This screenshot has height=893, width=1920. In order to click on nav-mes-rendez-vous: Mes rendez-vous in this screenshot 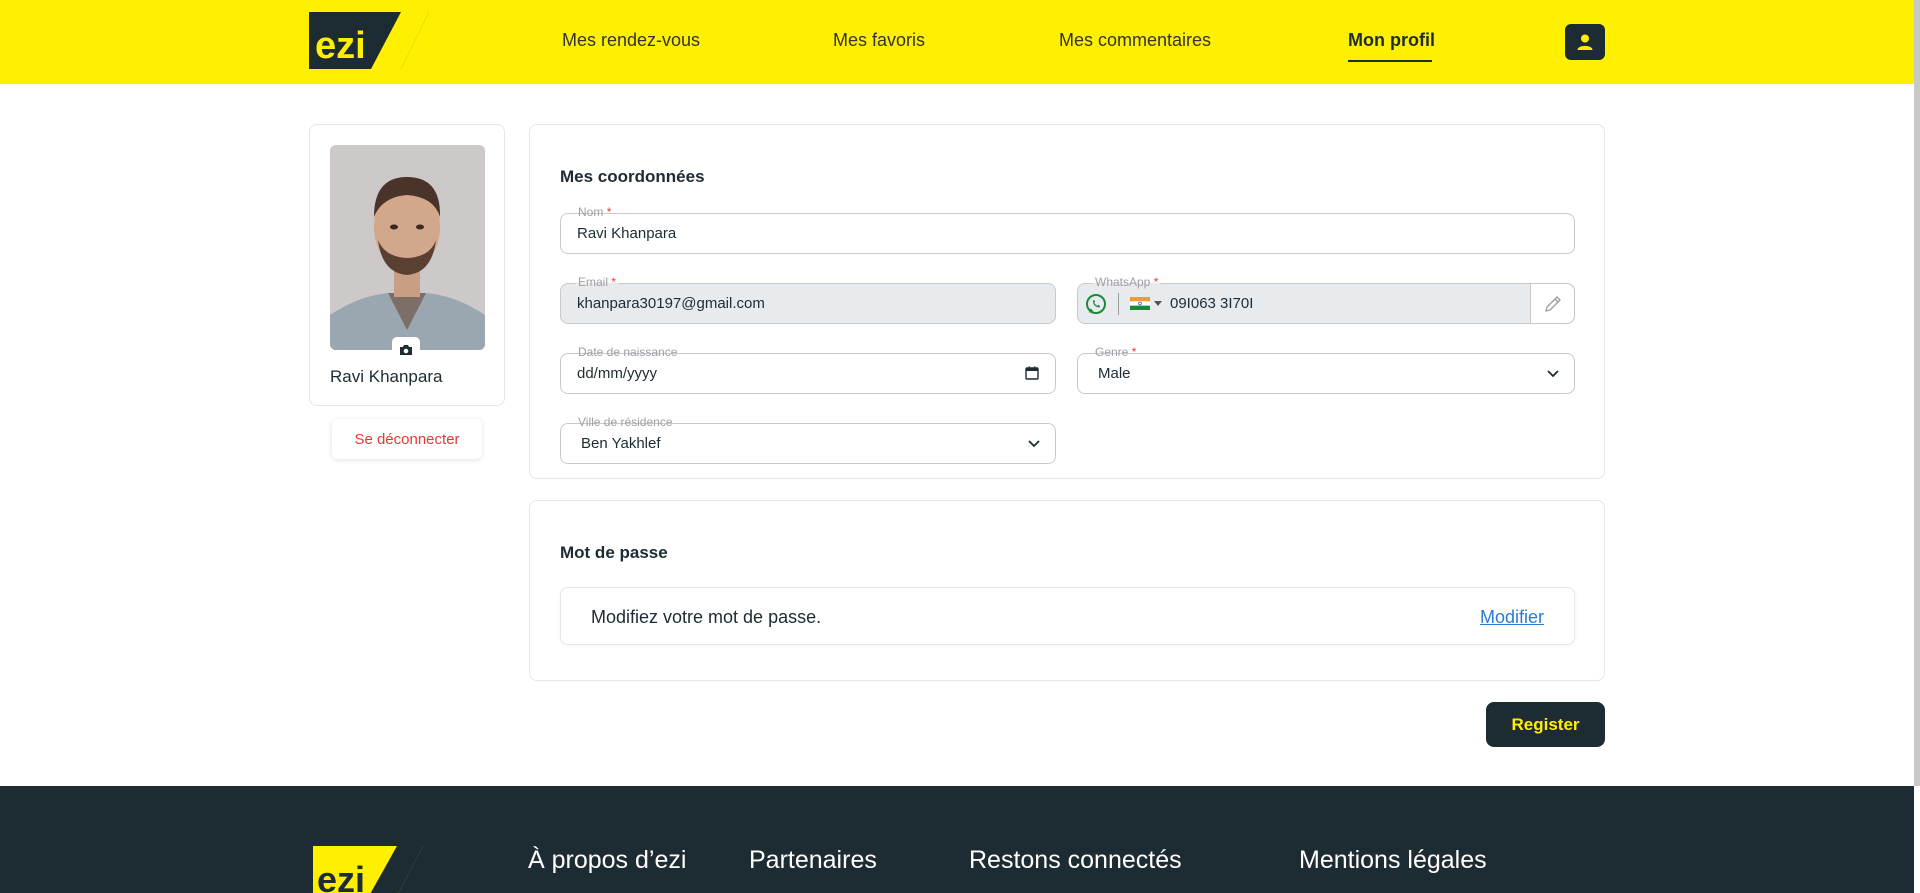, I will do `click(631, 40)`.